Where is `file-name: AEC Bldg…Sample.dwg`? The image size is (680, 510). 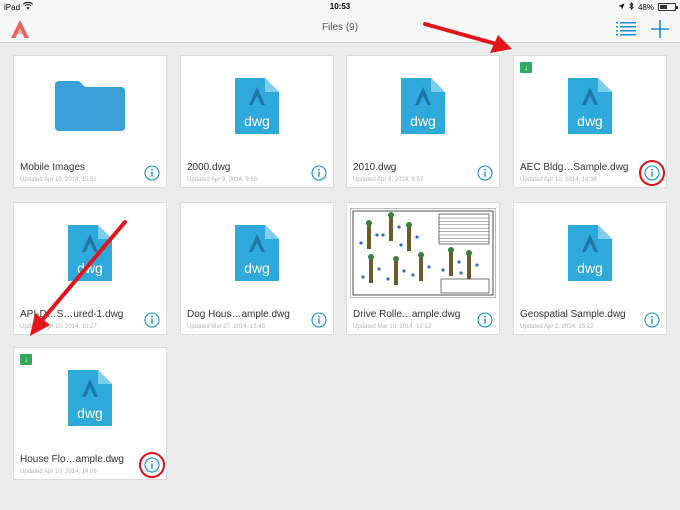 file-name: AEC Bldg…Sample.dwg is located at coordinates (574, 167).